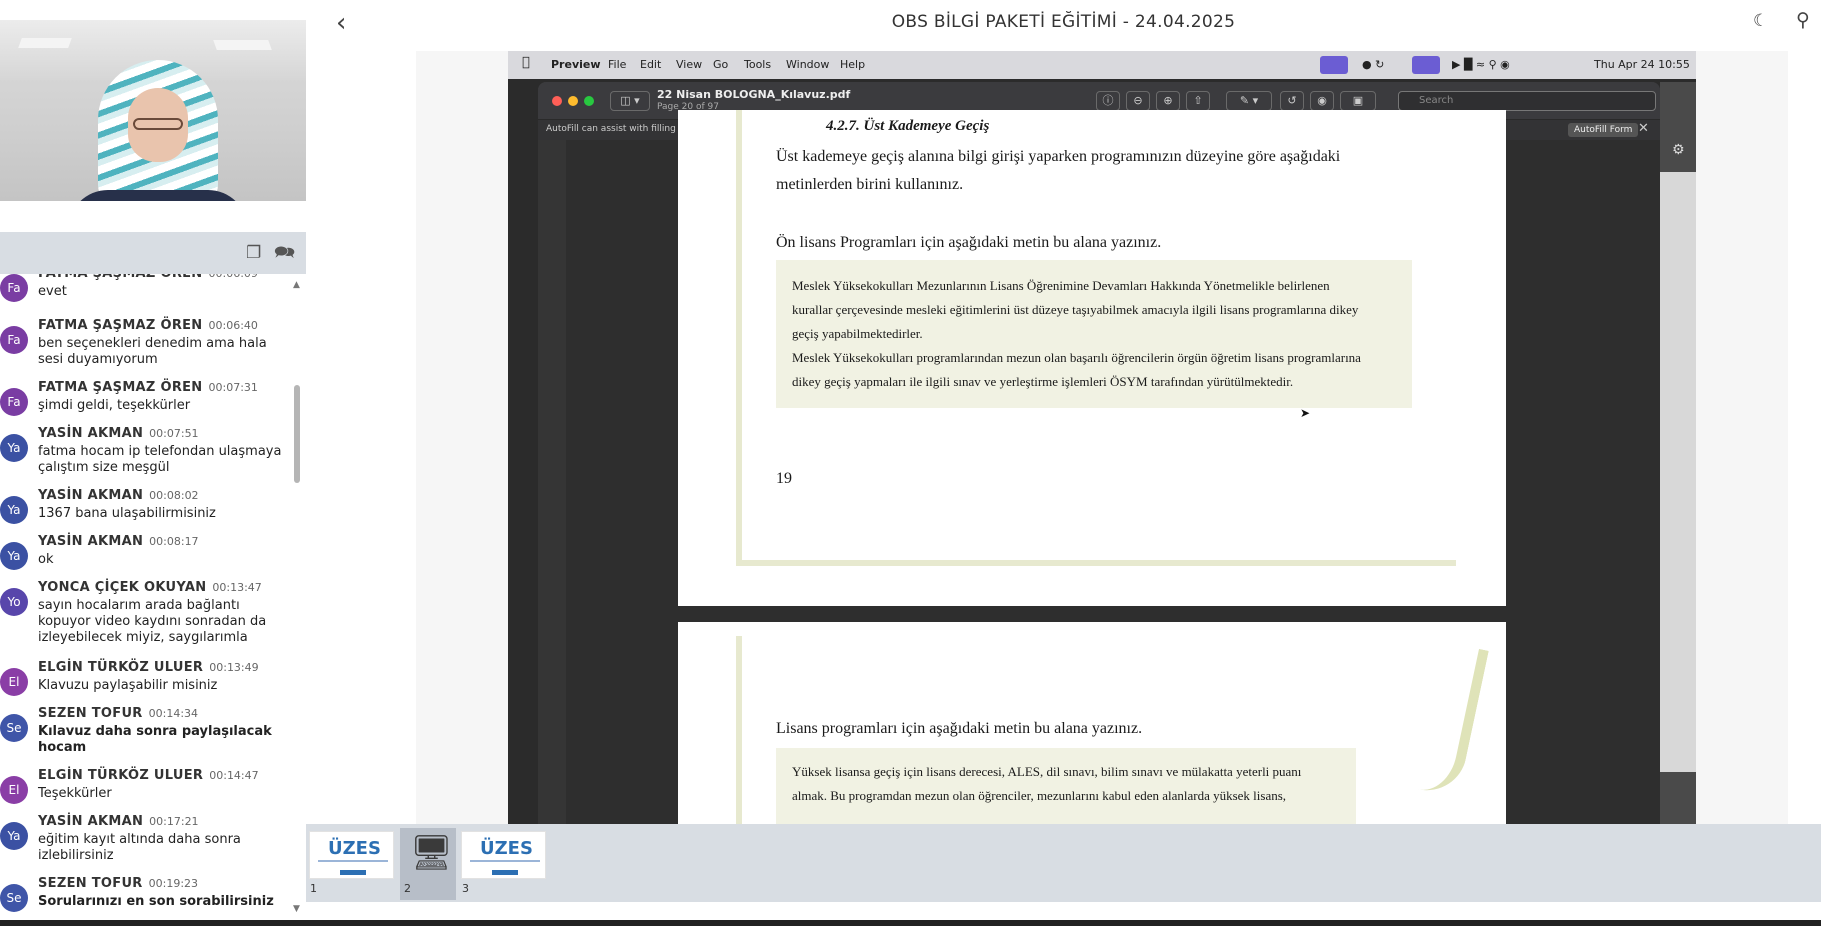  What do you see at coordinates (1063, 863) in the screenshot?
I see `presentation-thumbnail-bar: ÜZES 1 🖥 2 ÜZES 3` at bounding box center [1063, 863].